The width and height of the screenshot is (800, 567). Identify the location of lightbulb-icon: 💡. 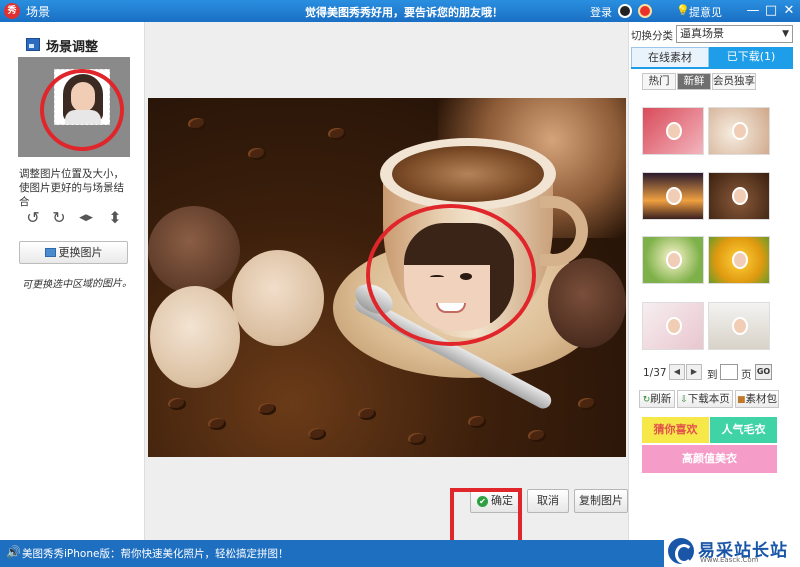
(683, 10).